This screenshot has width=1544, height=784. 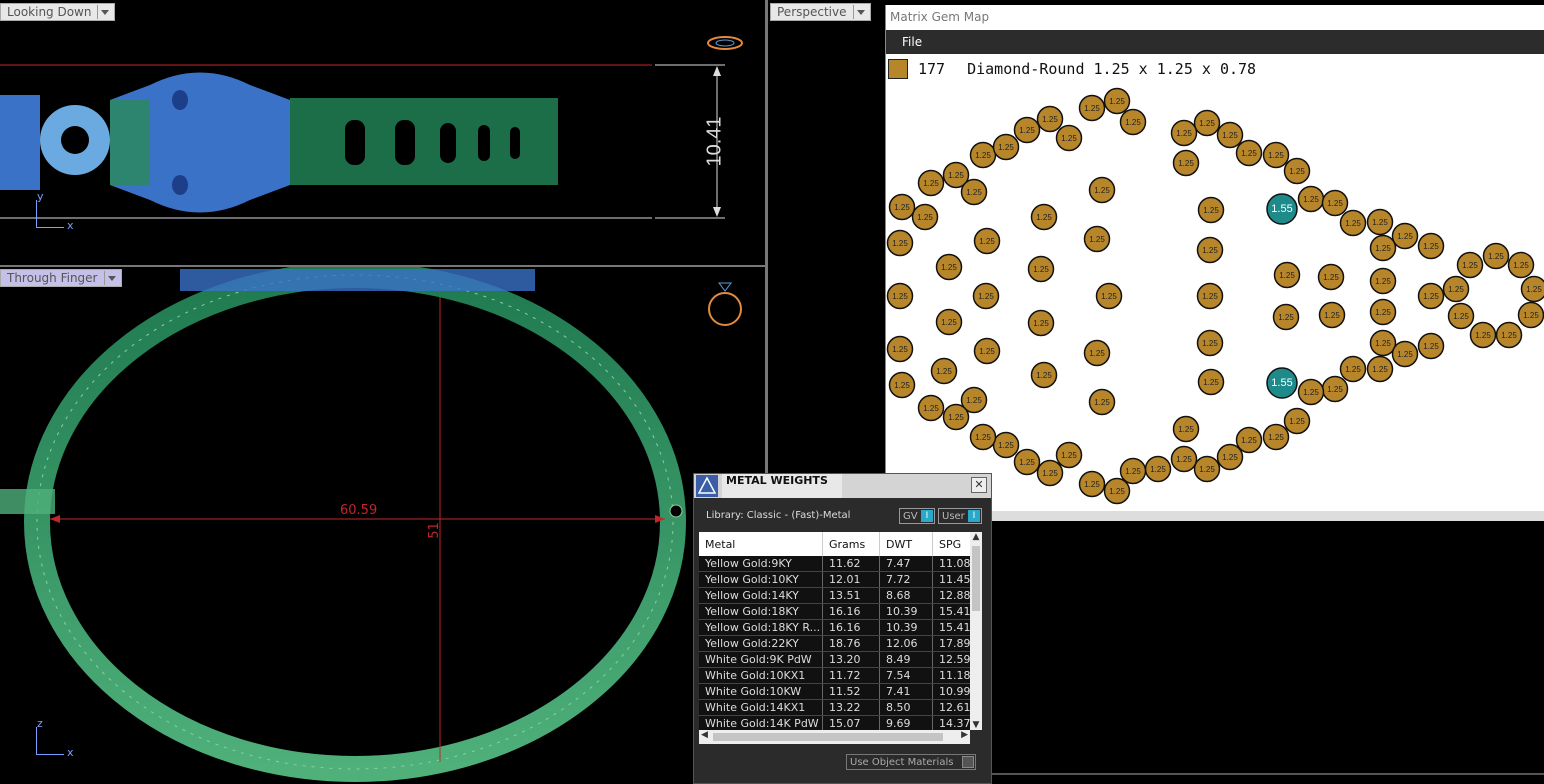 I want to click on table-row: White Gold:9K PdW 13.20 8.49 12.59, so click(x=834, y=659).